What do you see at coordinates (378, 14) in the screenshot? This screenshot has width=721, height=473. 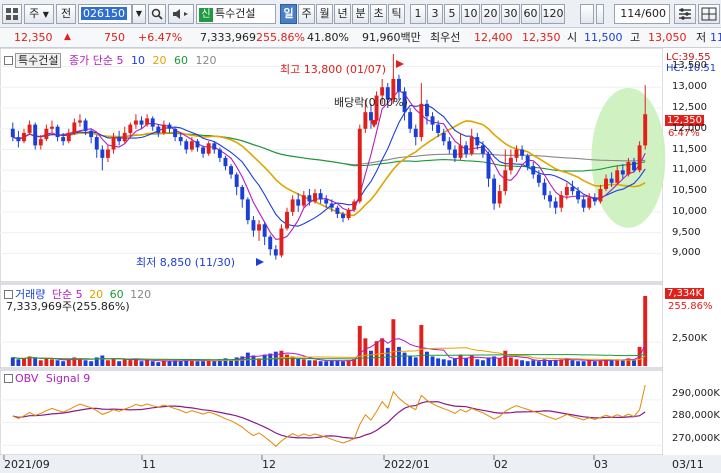 I see `period-tab-5: 초` at bounding box center [378, 14].